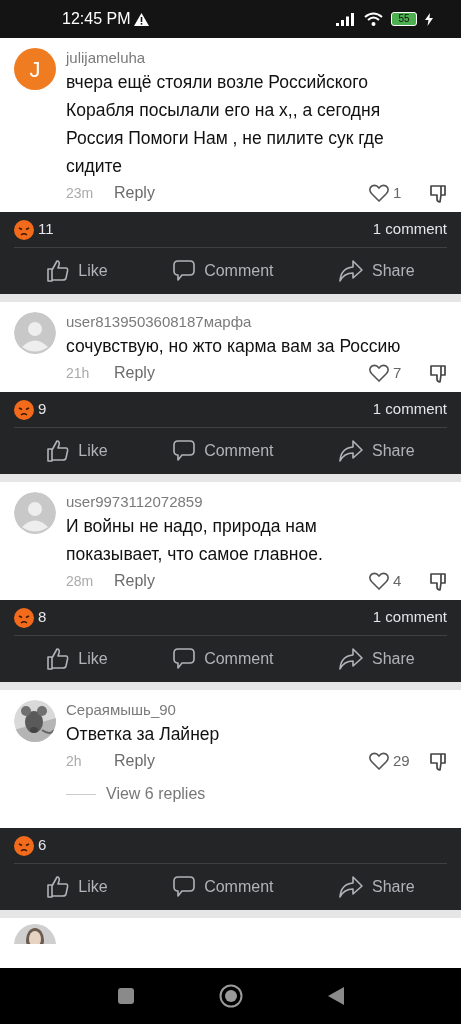  Describe the element at coordinates (46, 229) in the screenshot. I see `reaction-count: 11` at that location.